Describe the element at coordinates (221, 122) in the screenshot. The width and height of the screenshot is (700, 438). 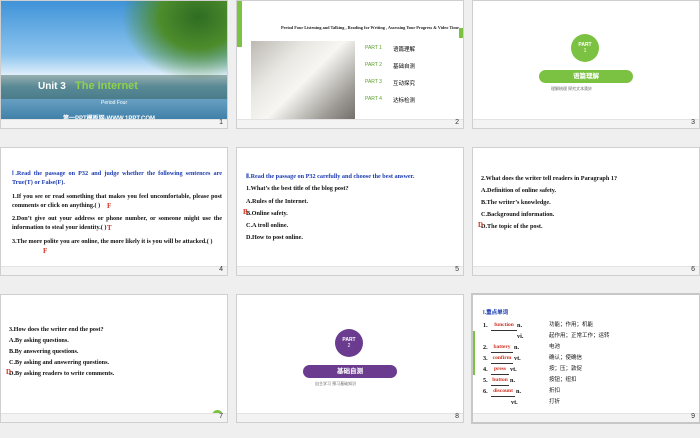
I see `slide-number: 1` at that location.